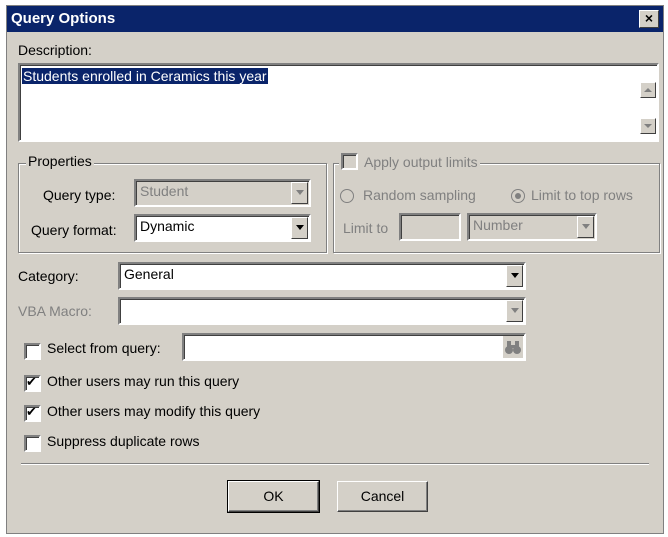  What do you see at coordinates (322, 276) in the screenshot?
I see `category-select: General` at bounding box center [322, 276].